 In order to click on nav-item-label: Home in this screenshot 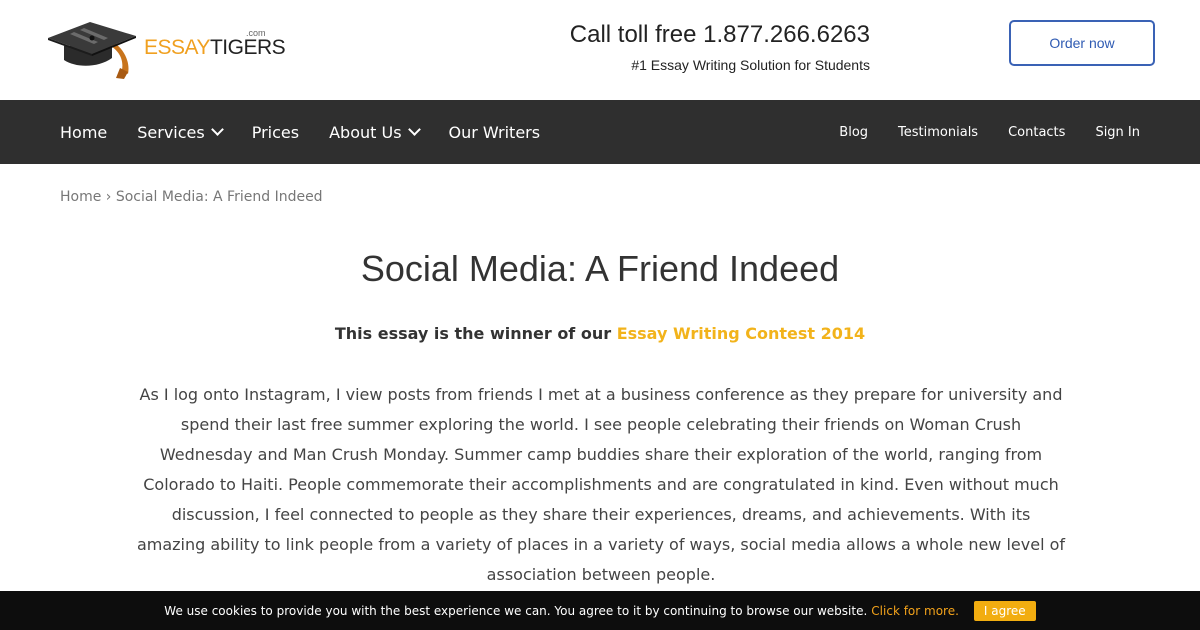, I will do `click(84, 132)`.